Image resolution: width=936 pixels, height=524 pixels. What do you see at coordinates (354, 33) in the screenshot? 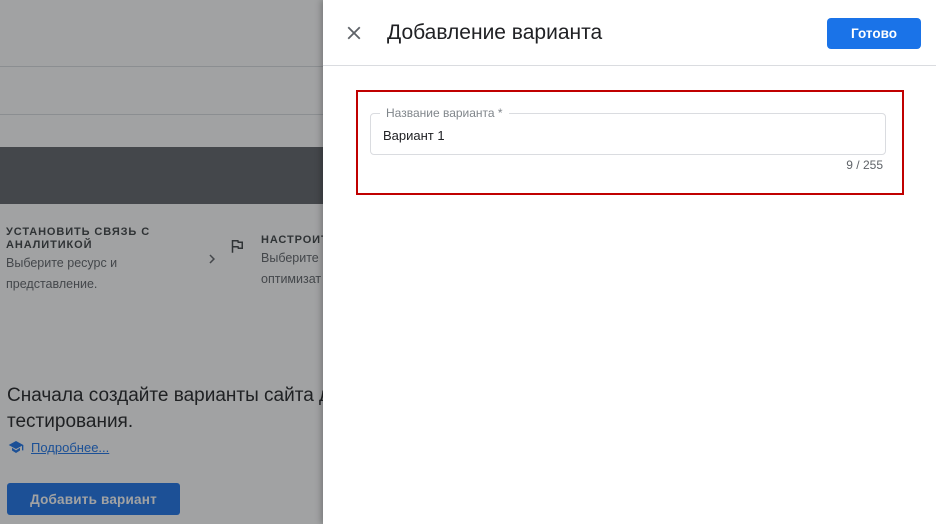
I see `close-icon` at bounding box center [354, 33].